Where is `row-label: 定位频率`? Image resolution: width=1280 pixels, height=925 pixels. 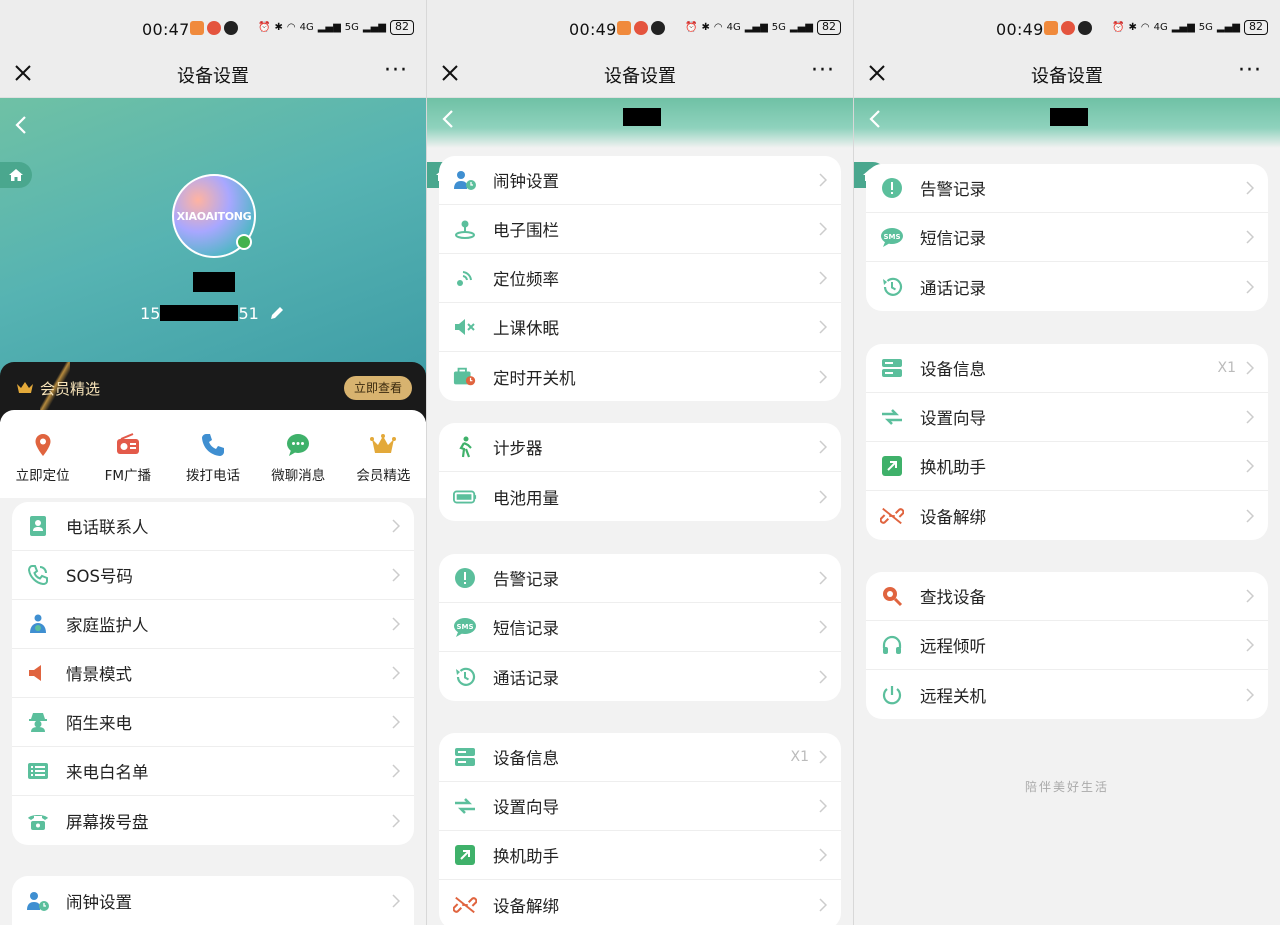
row-label: 定位频率 is located at coordinates (526, 279).